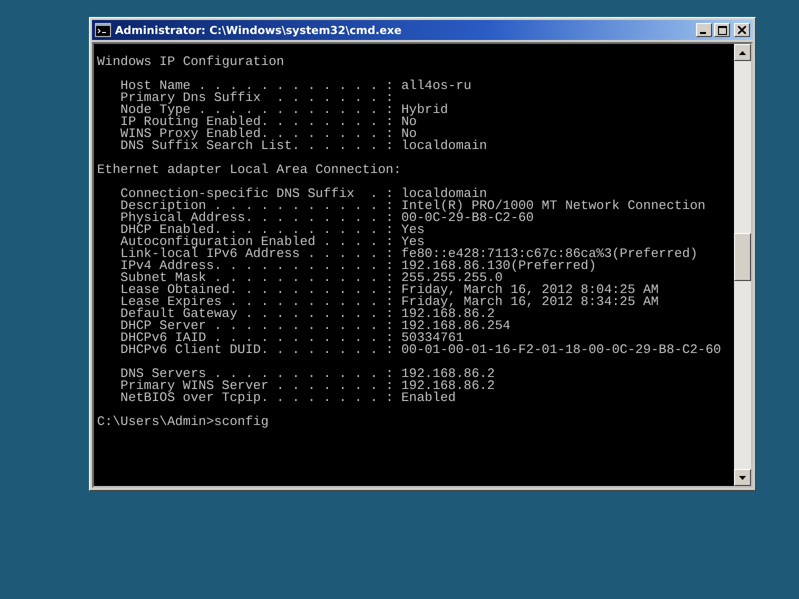 The image size is (799, 599). I want to click on console-line: Default Gateway . . . . . . . . . : 192.168.86.2, so click(307, 314).